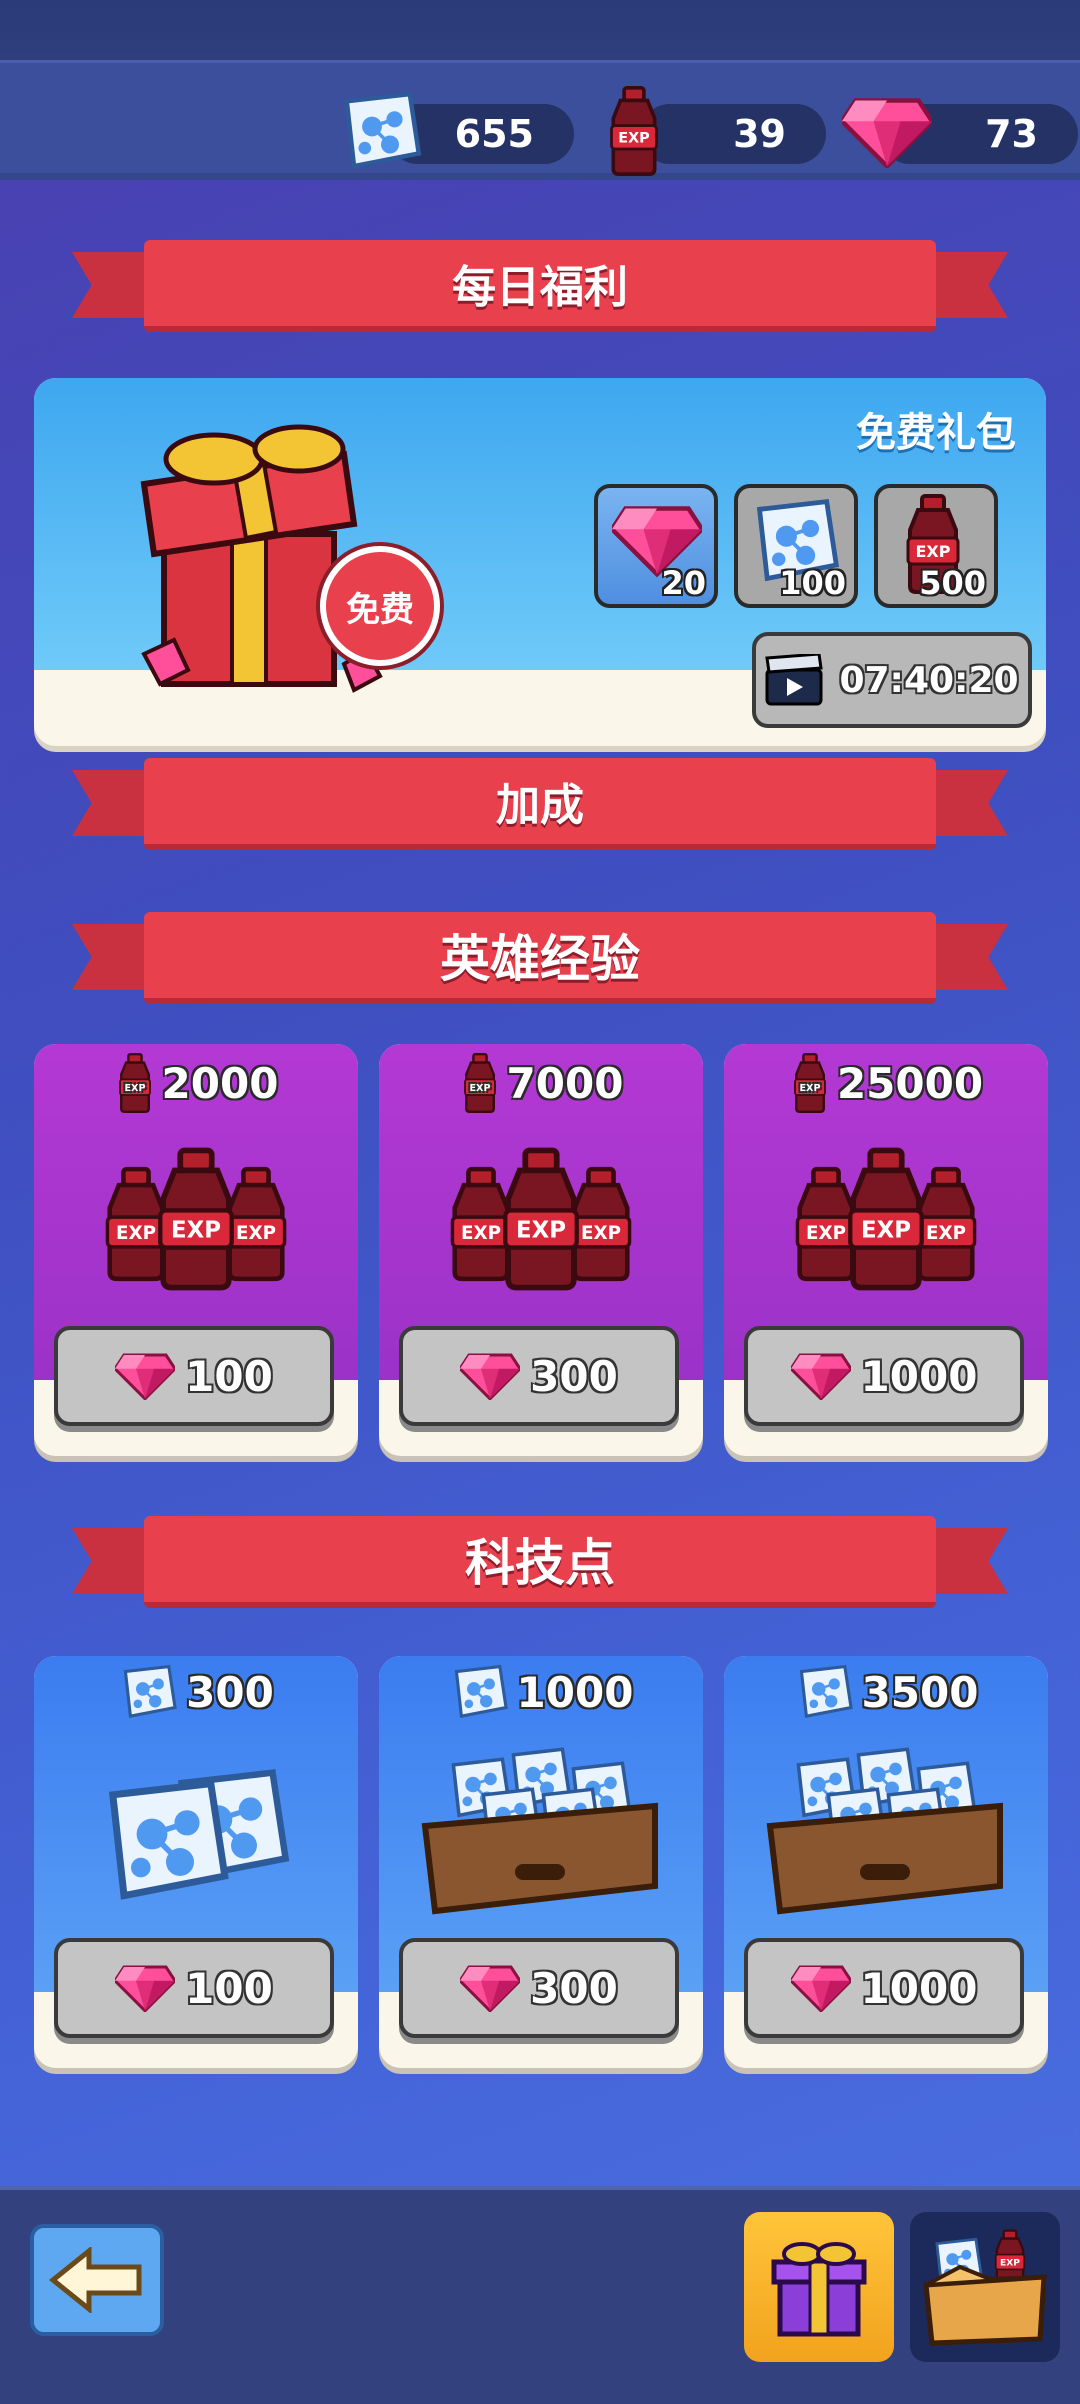  I want to click on tech-offer-amount: 3500, so click(886, 1692).